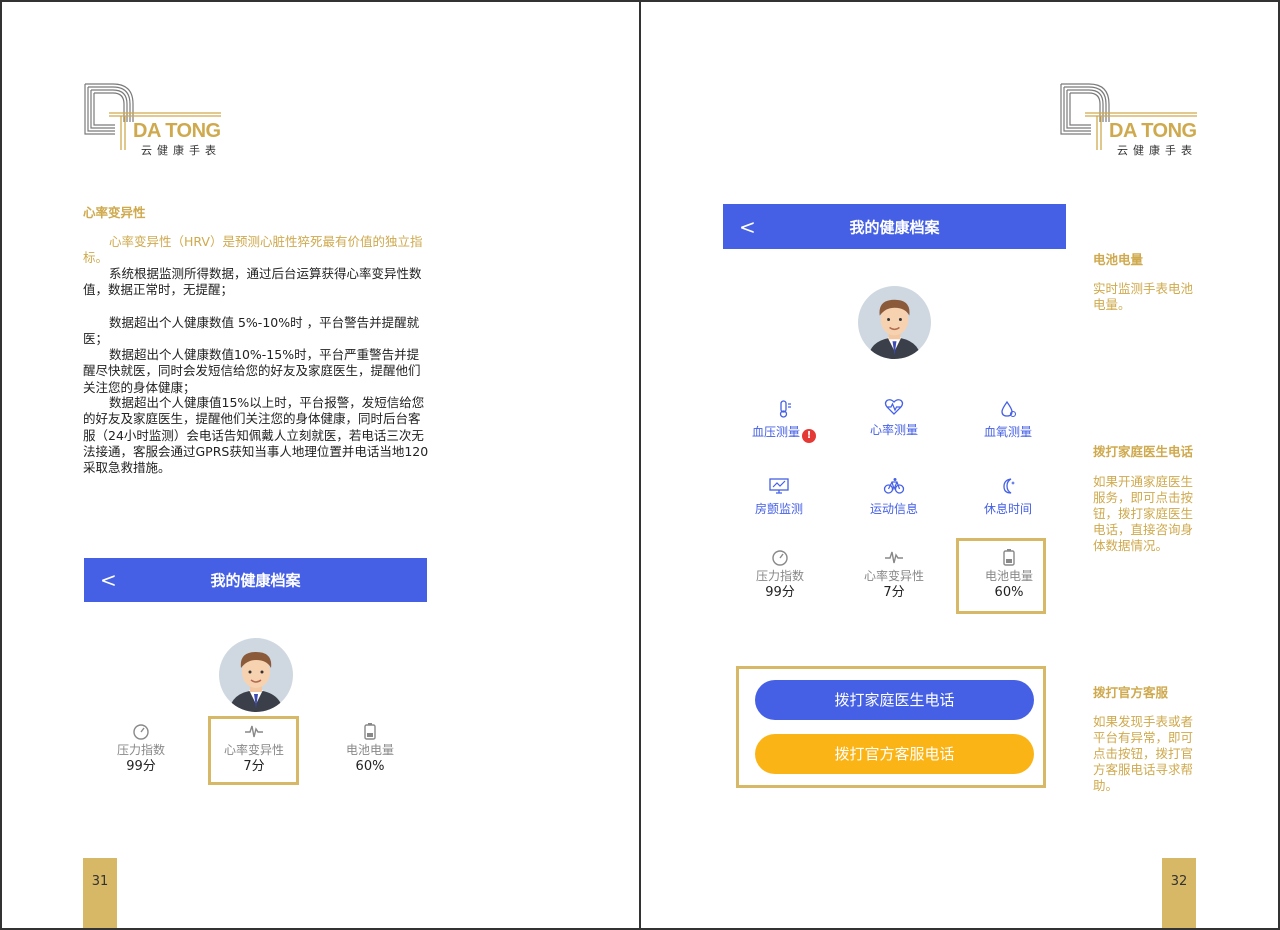  Describe the element at coordinates (1009, 409) in the screenshot. I see `droplet-icon` at that location.